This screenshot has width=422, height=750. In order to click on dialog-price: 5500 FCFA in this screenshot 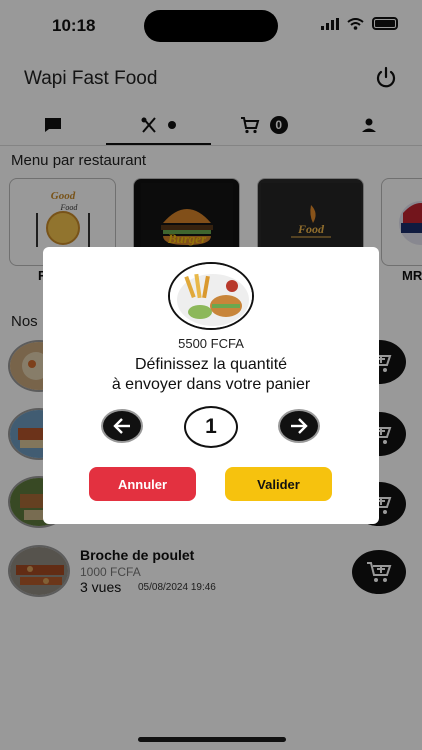, I will do `click(211, 343)`.